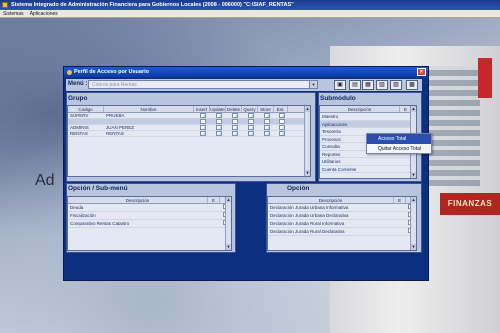  What do you see at coordinates (338, 98) in the screenshot?
I see `submodulo-title: Submódulo` at bounding box center [338, 98].